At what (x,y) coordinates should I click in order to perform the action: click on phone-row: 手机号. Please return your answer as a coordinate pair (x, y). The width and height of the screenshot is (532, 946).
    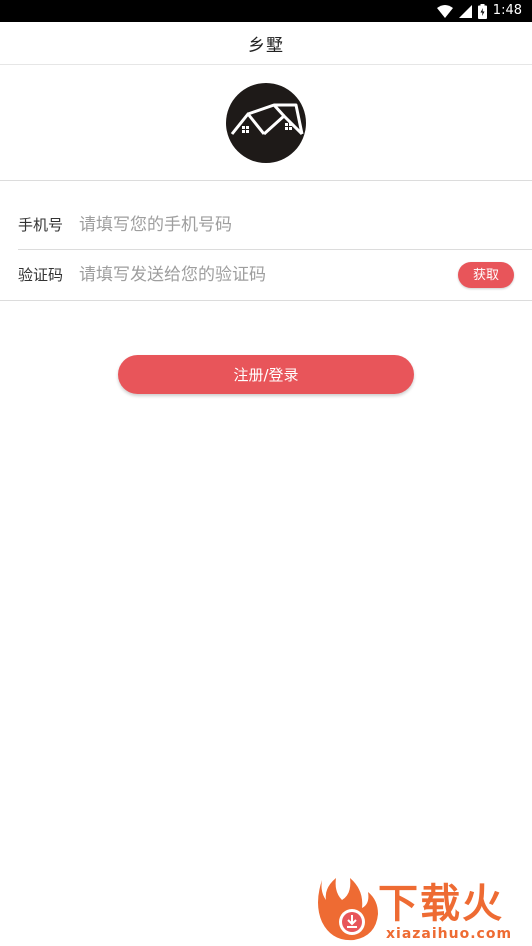
    Looking at the image, I should click on (266, 225).